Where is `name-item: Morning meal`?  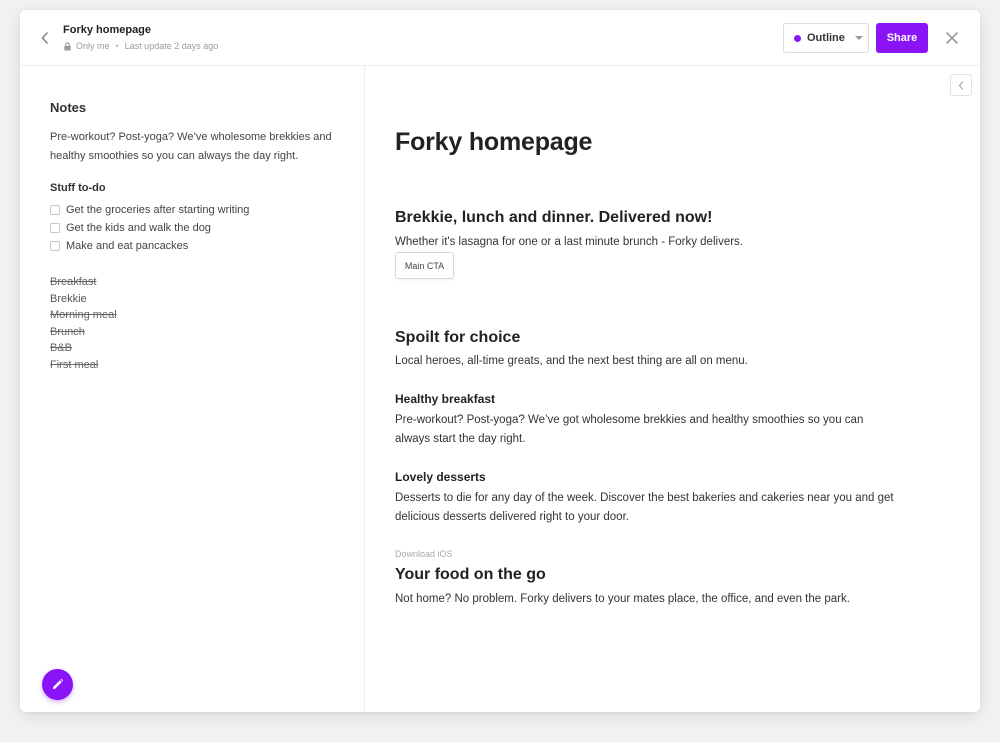
name-item: Morning meal is located at coordinates (83, 315).